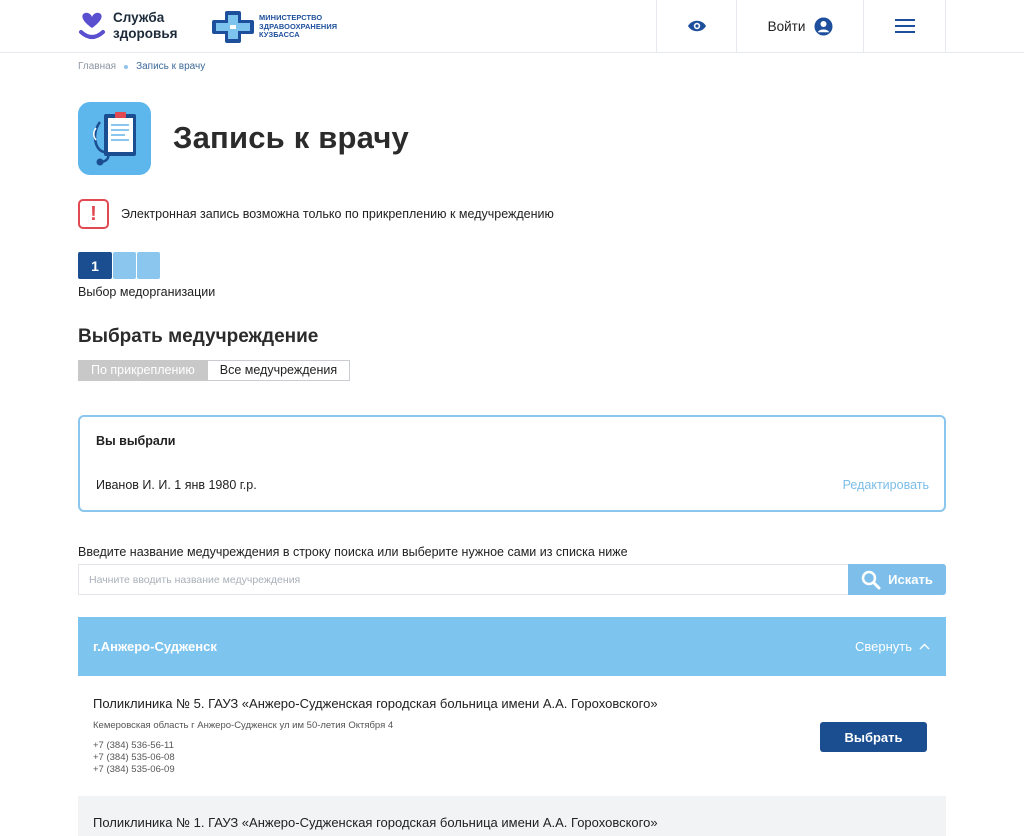  Describe the element at coordinates (910, 579) in the screenshot. I see `search-button-label: Искать` at that location.